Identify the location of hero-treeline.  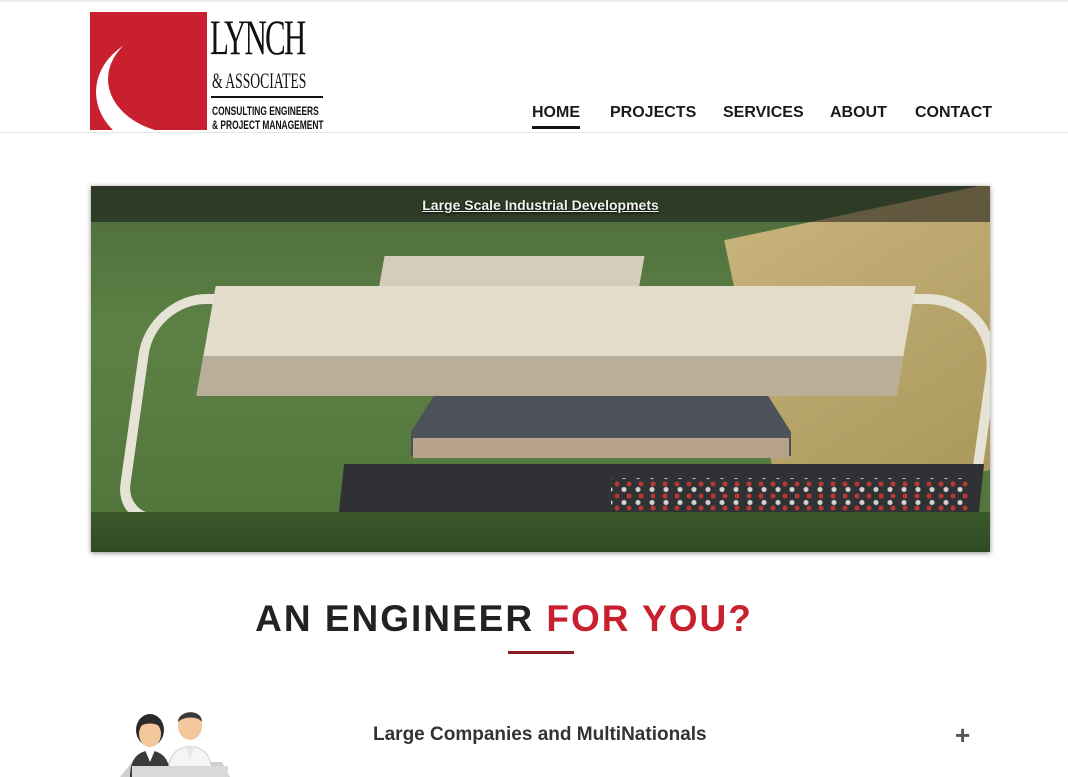
(540, 532).